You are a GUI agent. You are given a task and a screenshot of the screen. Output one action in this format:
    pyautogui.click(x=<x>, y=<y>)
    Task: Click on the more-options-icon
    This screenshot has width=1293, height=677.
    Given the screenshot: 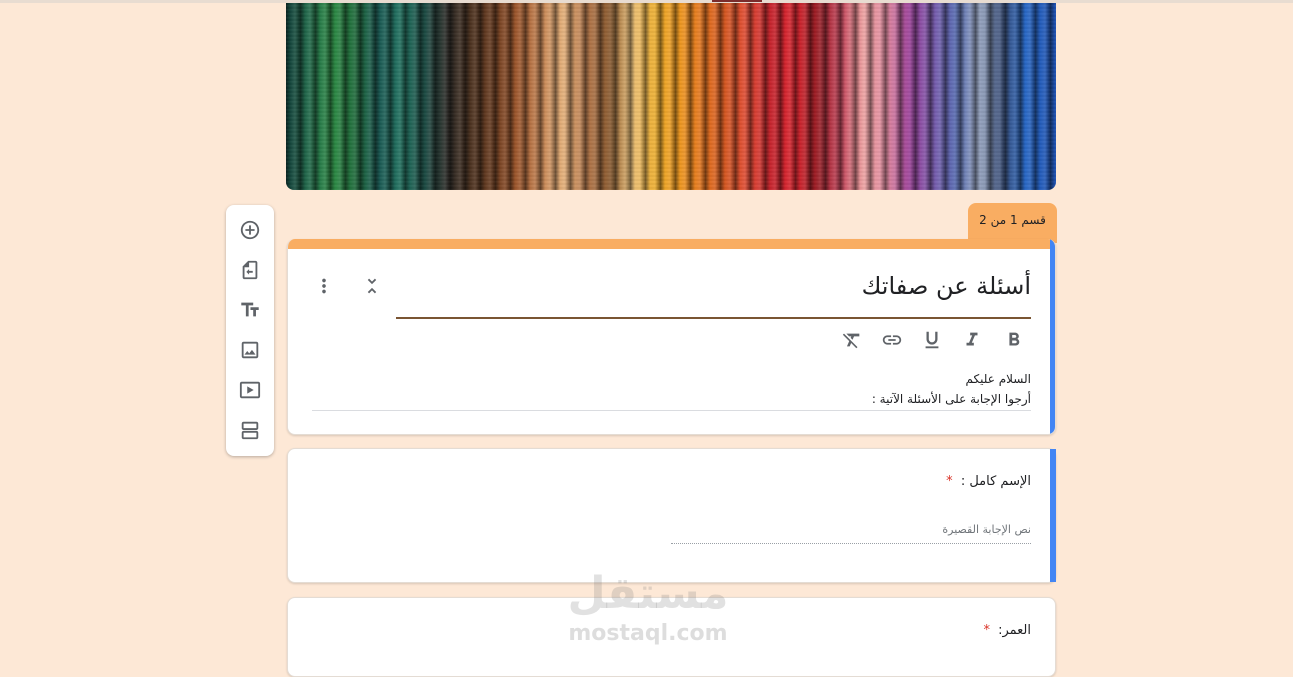 What is the action you would take?
    pyautogui.click(x=324, y=286)
    